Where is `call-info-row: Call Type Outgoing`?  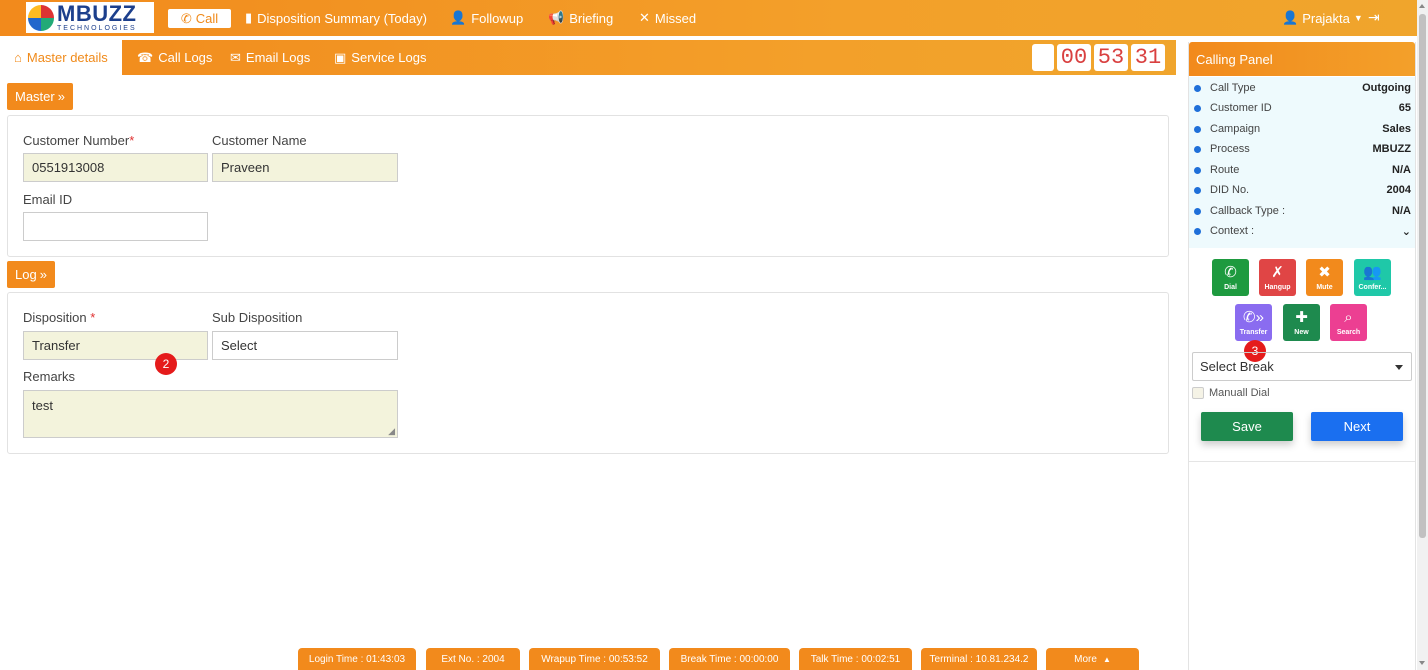 call-info-row: Call Type Outgoing is located at coordinates (1302, 88).